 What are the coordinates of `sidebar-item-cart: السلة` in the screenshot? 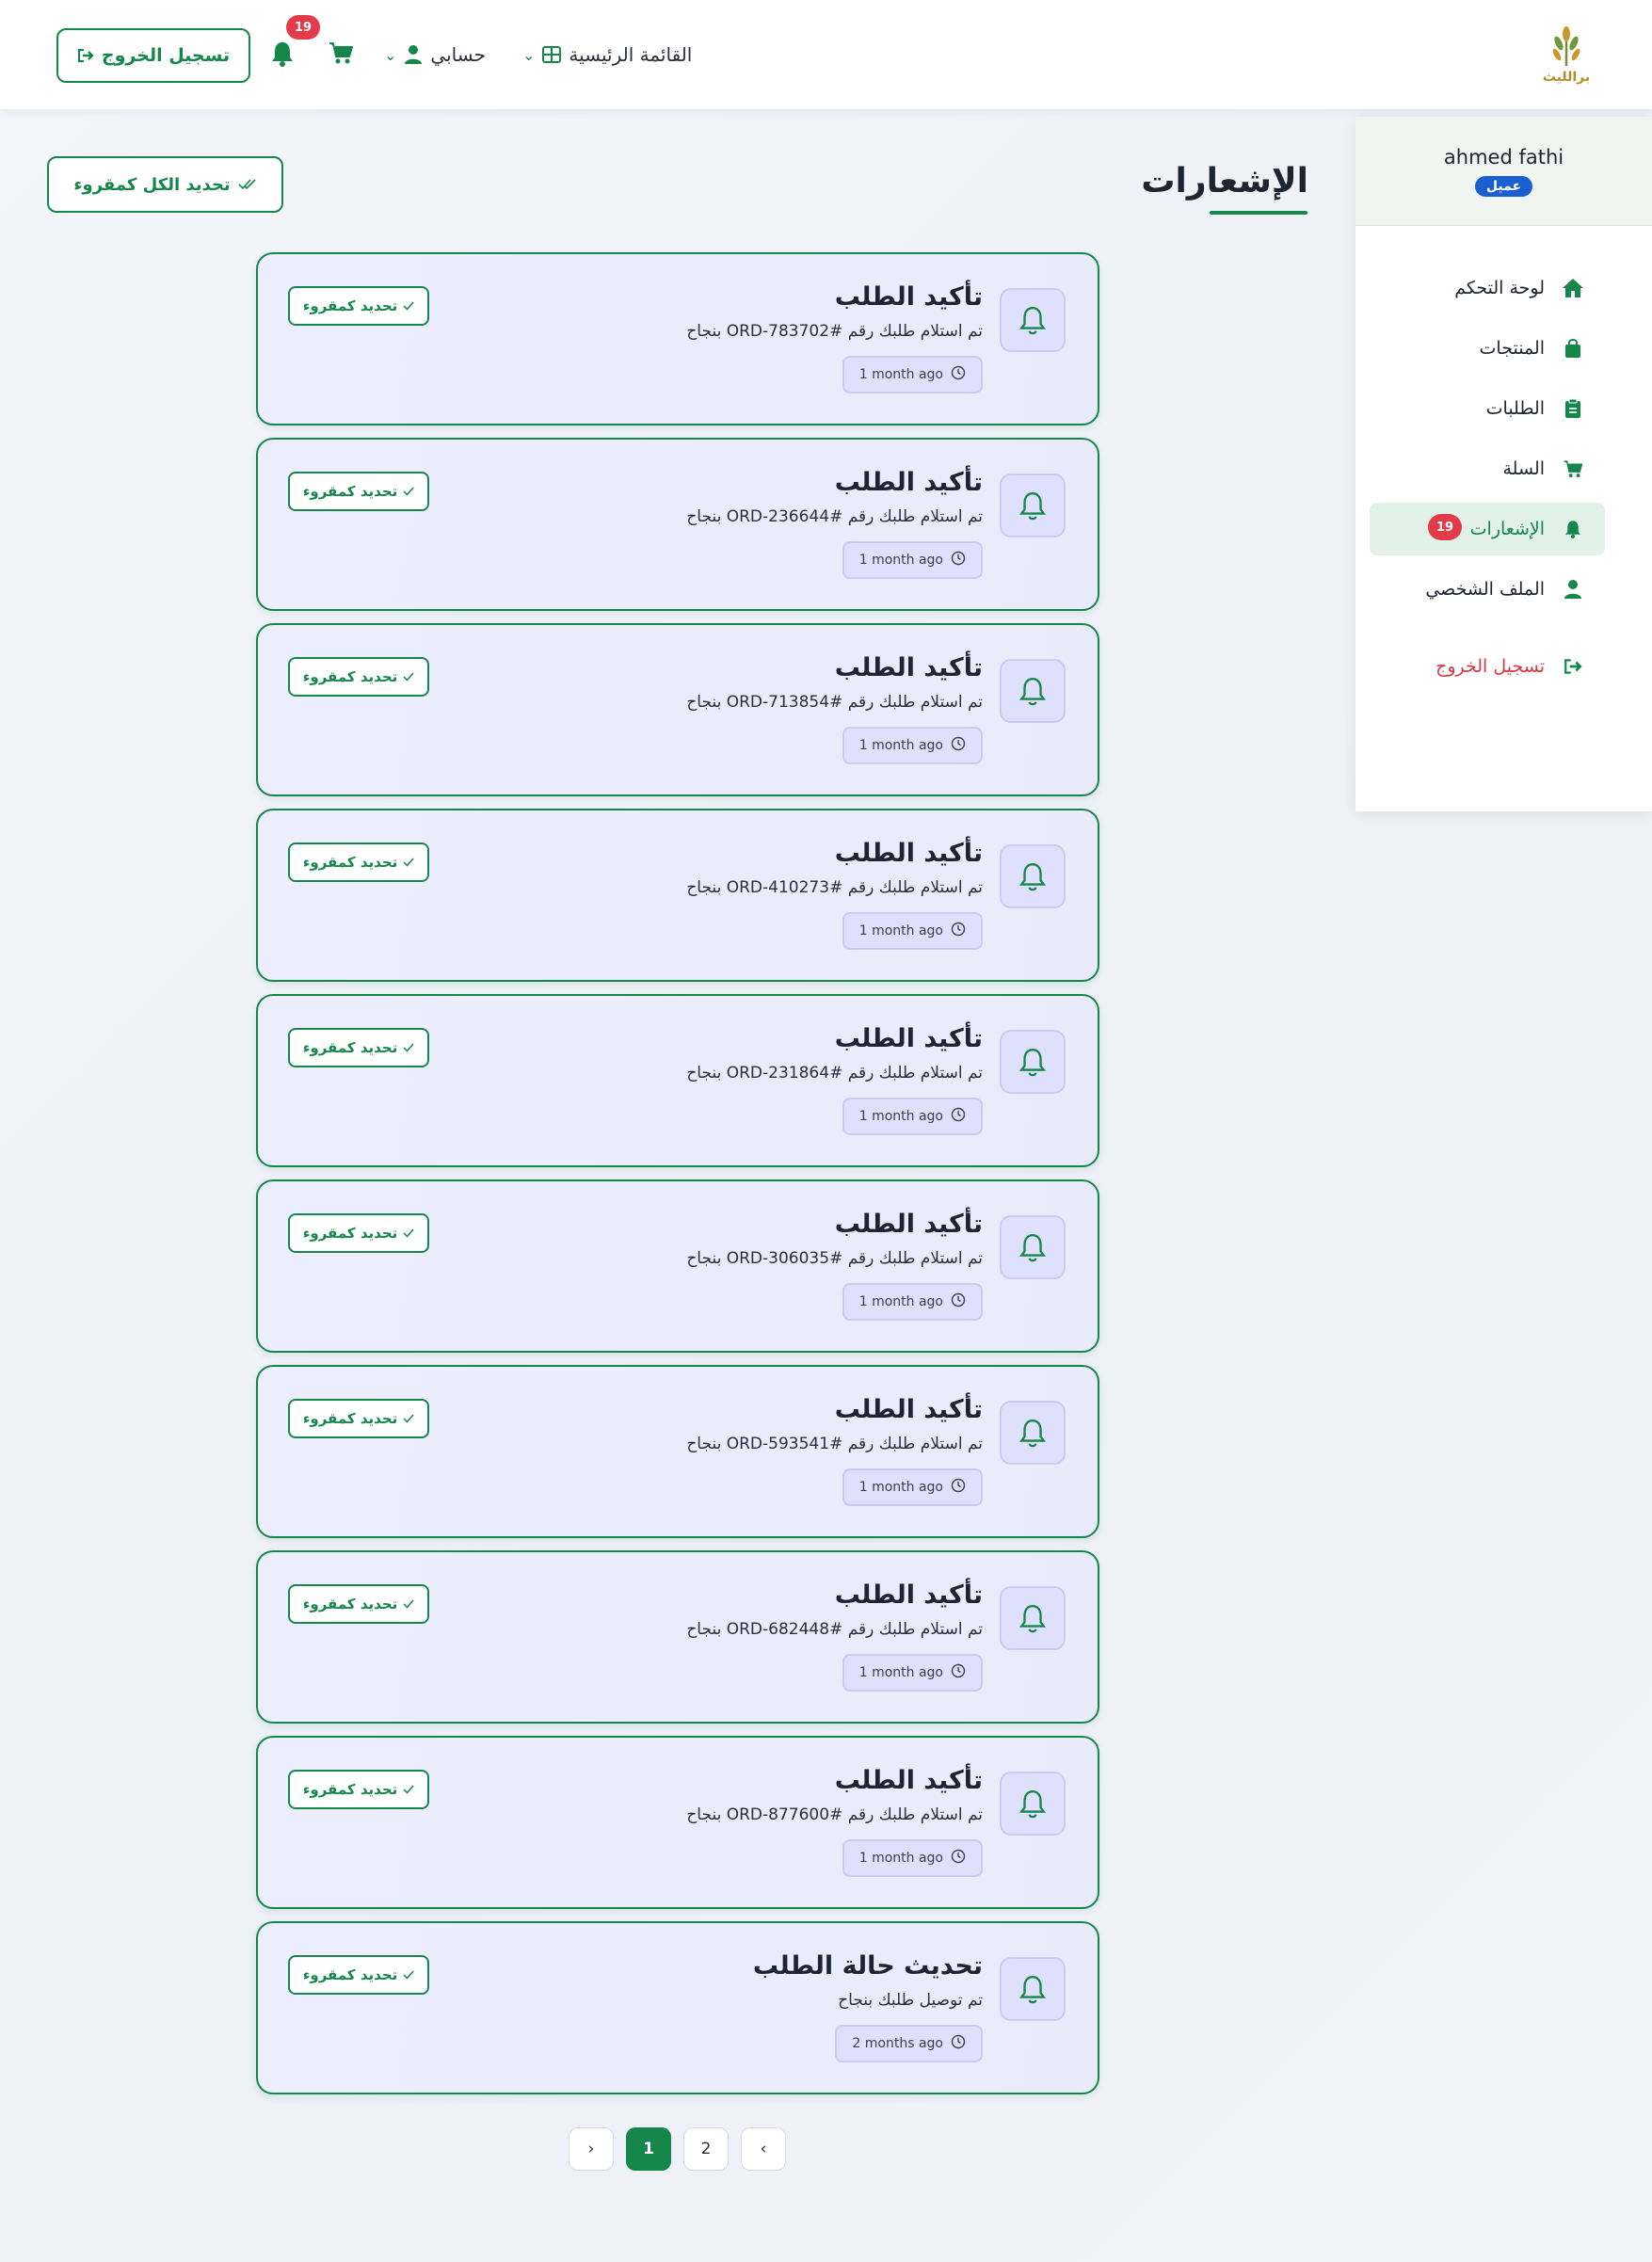 It's located at (1487, 468).